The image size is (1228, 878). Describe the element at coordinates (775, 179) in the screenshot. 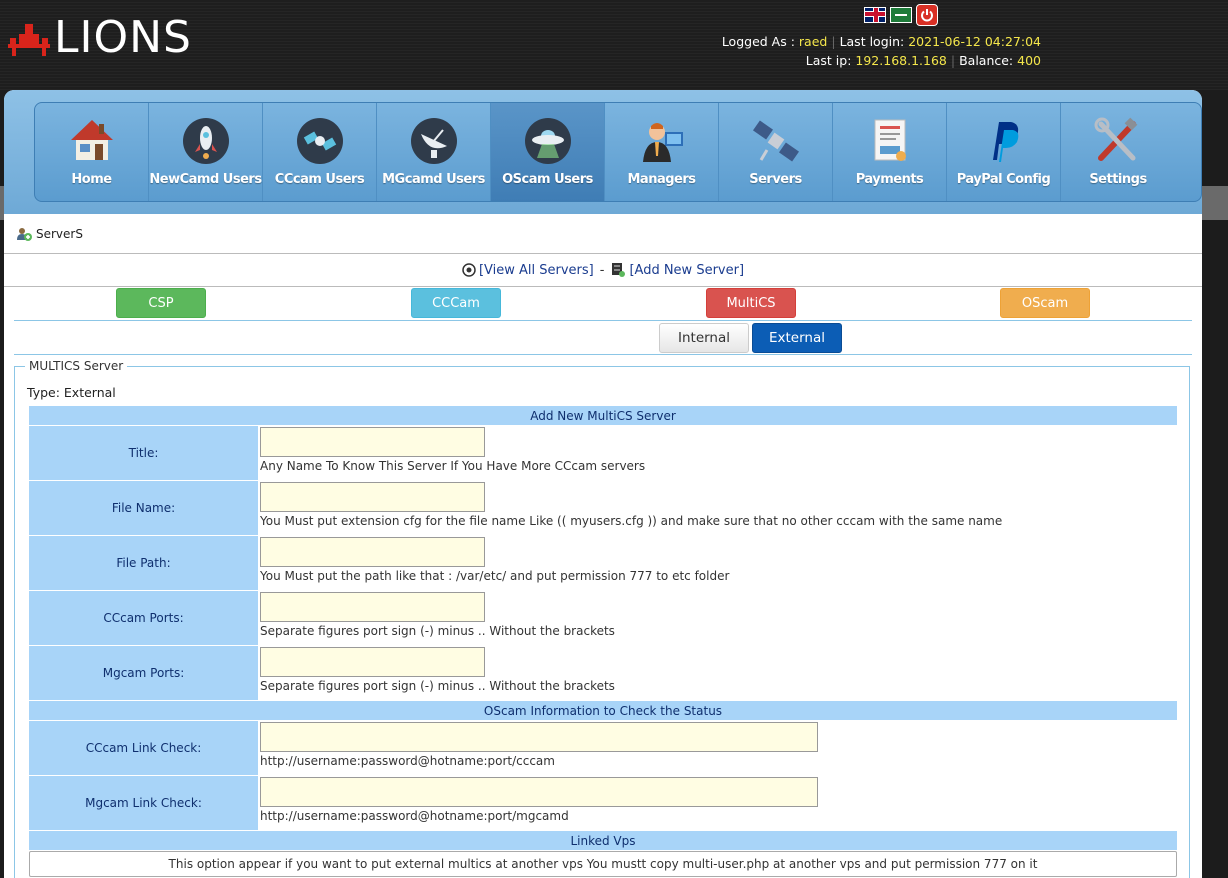

I see `nav-label: Servers` at that location.